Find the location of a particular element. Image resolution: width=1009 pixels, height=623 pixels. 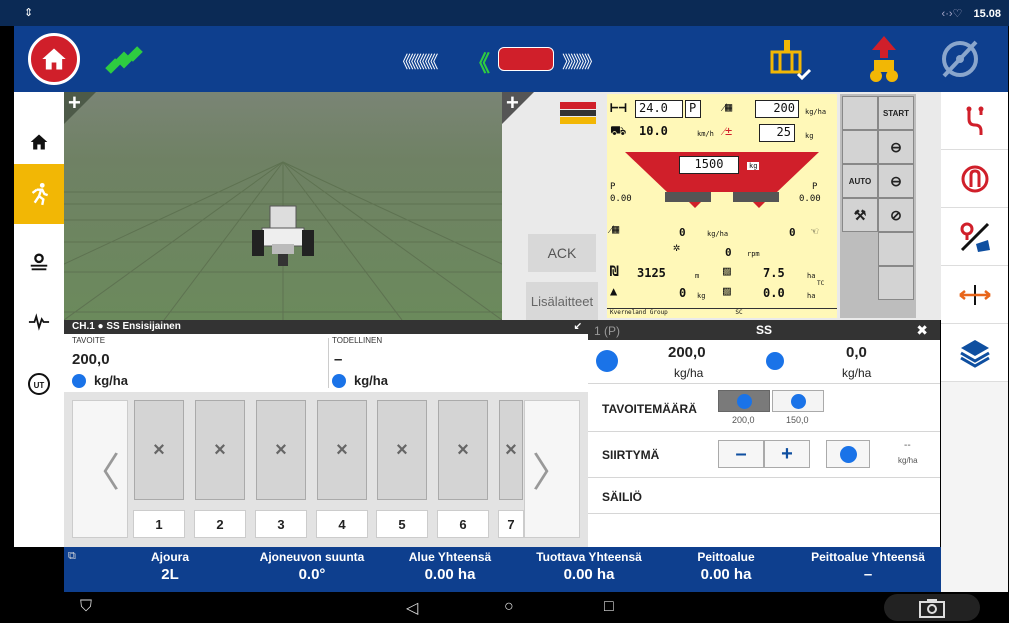

stat-label: Ajoneuvon suunta is located at coordinates (312, 557).